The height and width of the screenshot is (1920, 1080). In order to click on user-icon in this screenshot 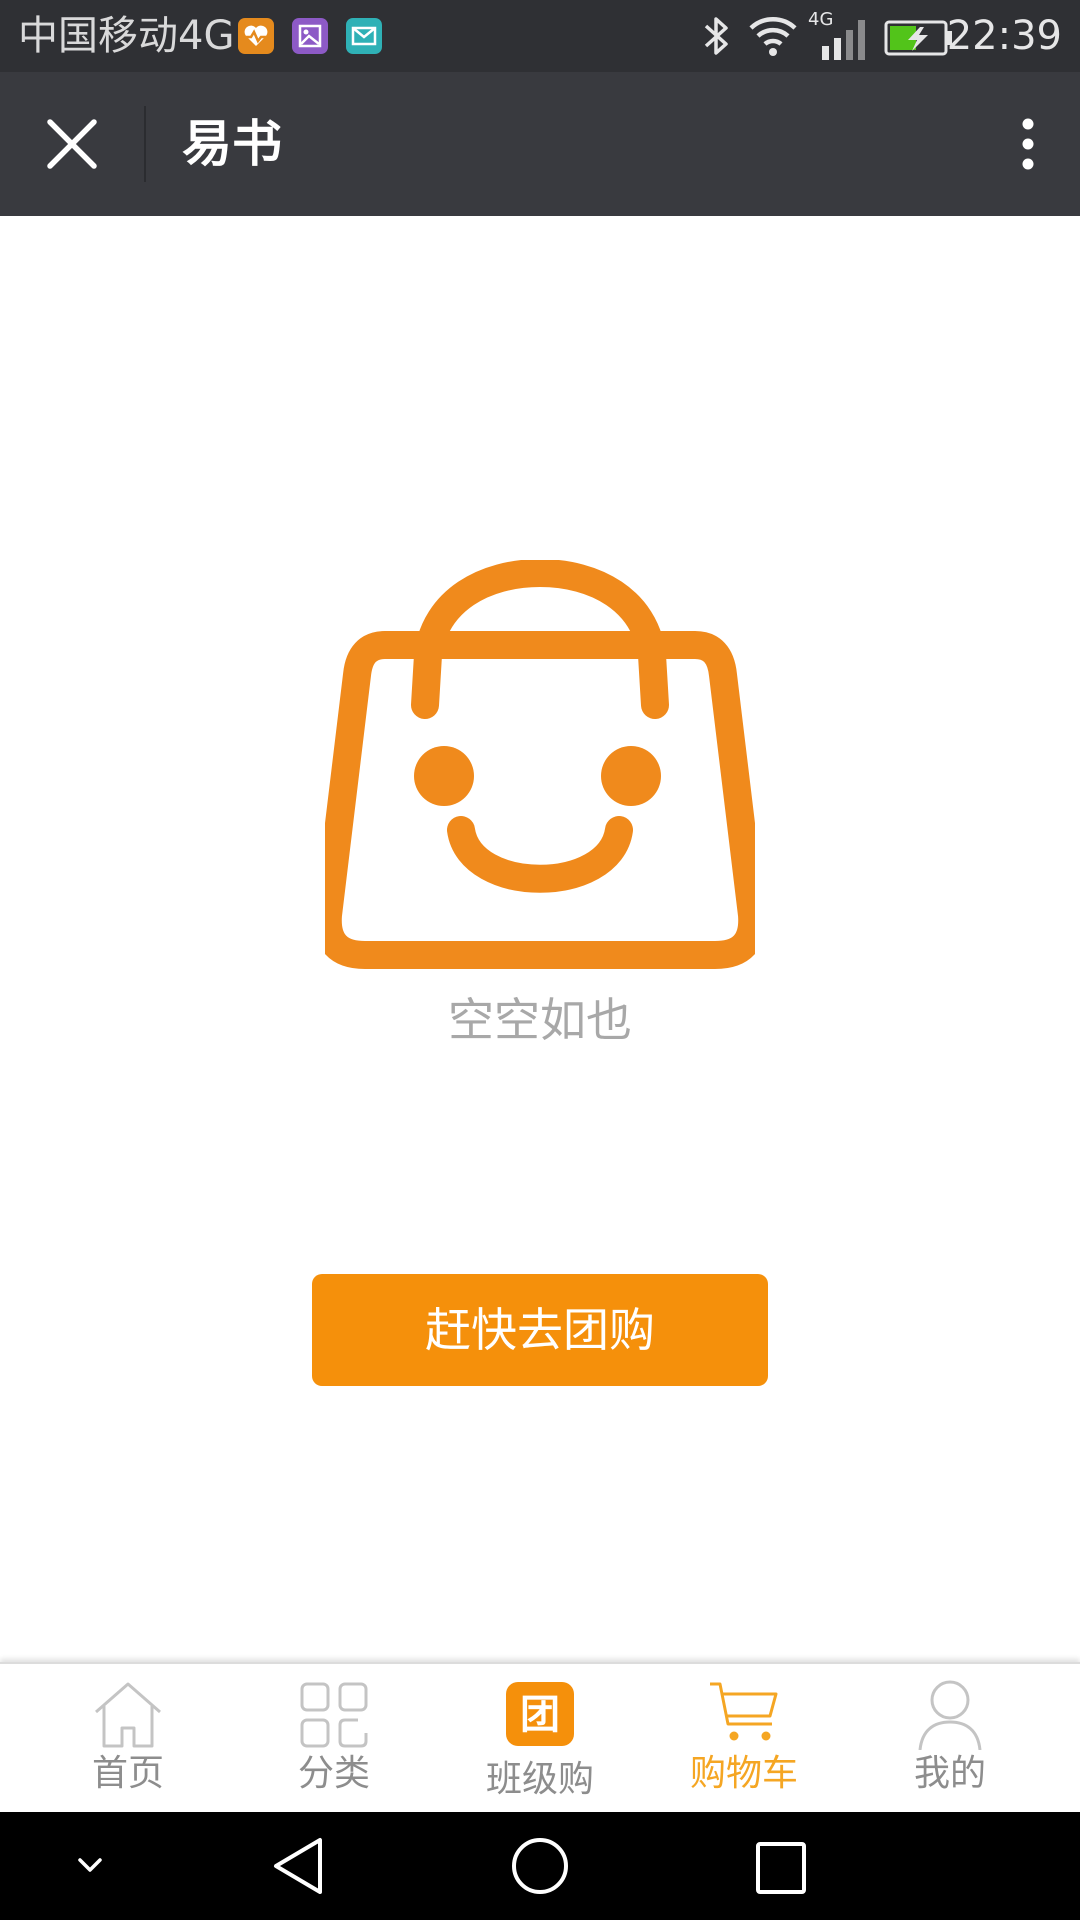, I will do `click(950, 1715)`.